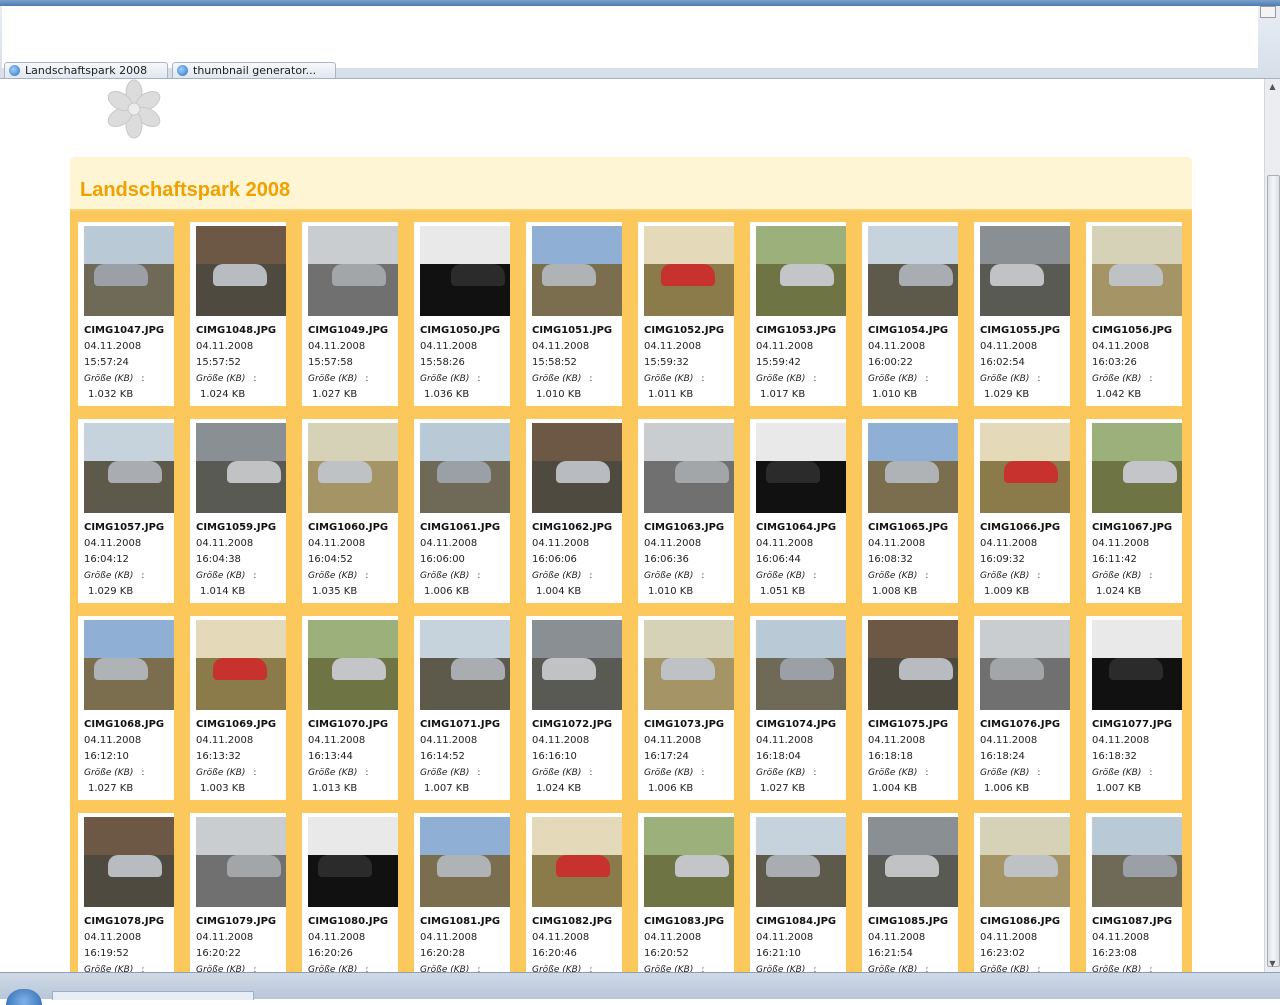 The height and width of the screenshot is (1005, 1280). What do you see at coordinates (86, 70) in the screenshot?
I see `tab-landschaftspark: Landschaftspark 2008` at bounding box center [86, 70].